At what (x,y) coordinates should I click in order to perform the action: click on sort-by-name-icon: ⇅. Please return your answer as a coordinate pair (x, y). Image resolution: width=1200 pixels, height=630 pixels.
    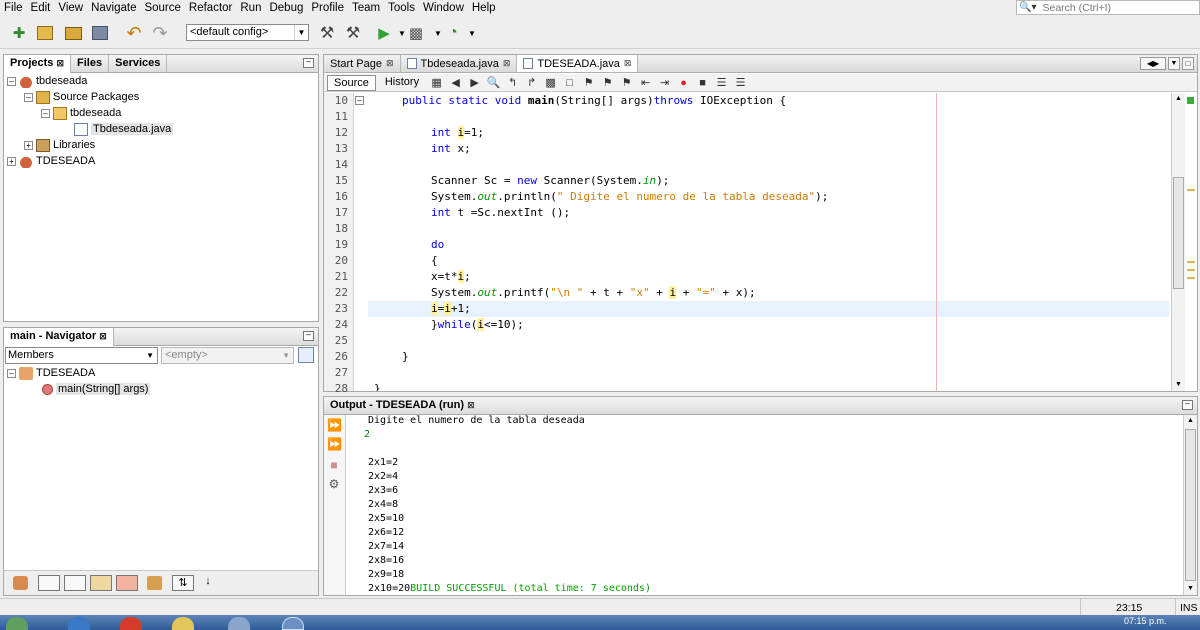
    Looking at the image, I should click on (183, 583).